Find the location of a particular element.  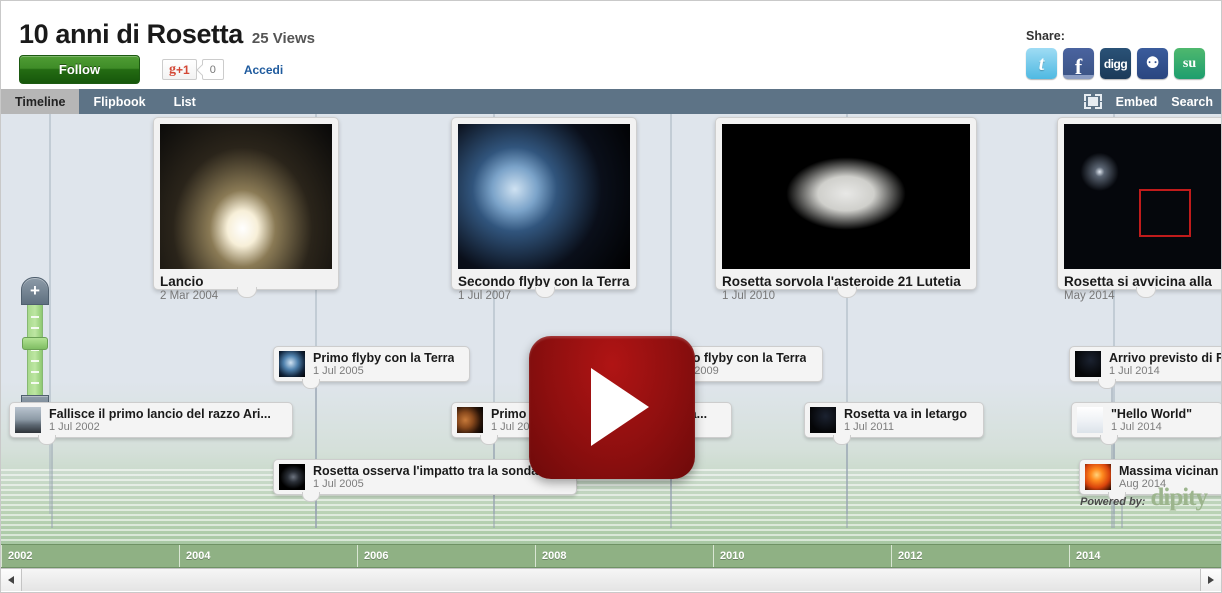

zoom-box-marker is located at coordinates (1165, 213).